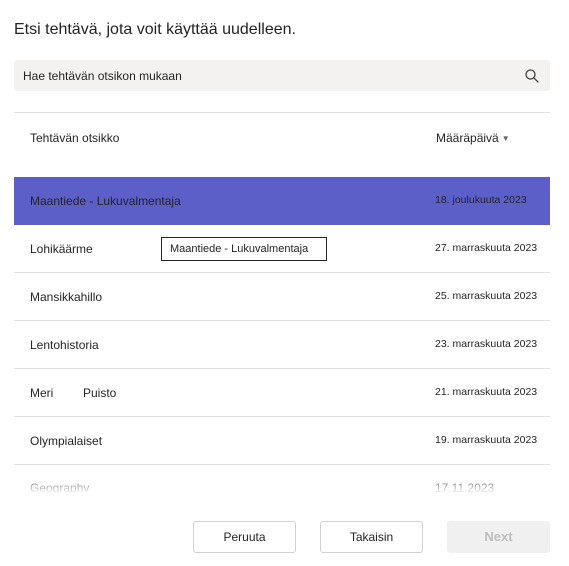  What do you see at coordinates (282, 393) in the screenshot?
I see `table-row: Meri Puisto 21. marraskuuta 2023` at bounding box center [282, 393].